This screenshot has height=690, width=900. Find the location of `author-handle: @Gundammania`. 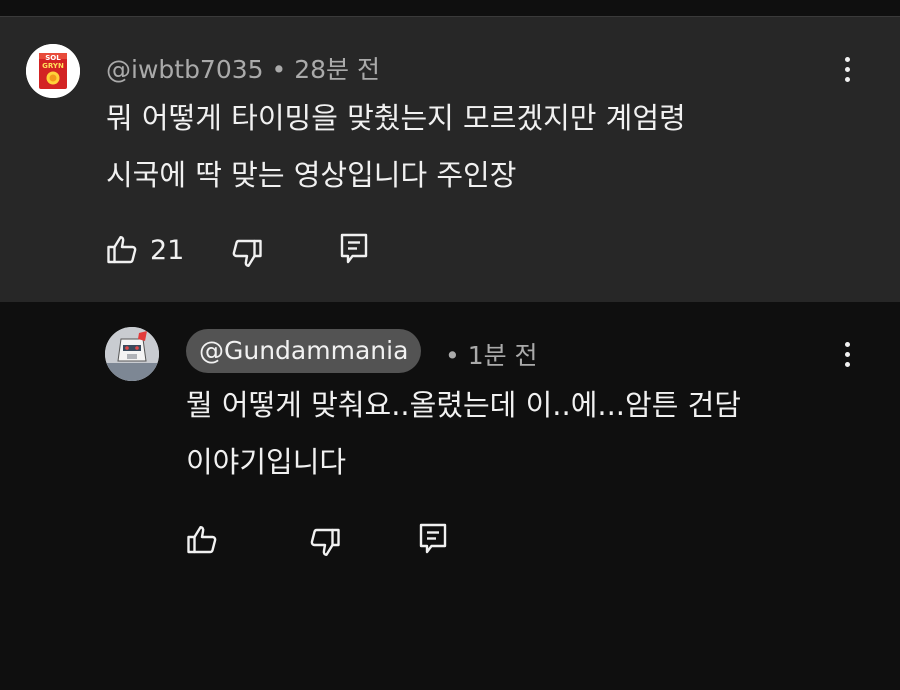

author-handle: @Gundammania is located at coordinates (304, 351).